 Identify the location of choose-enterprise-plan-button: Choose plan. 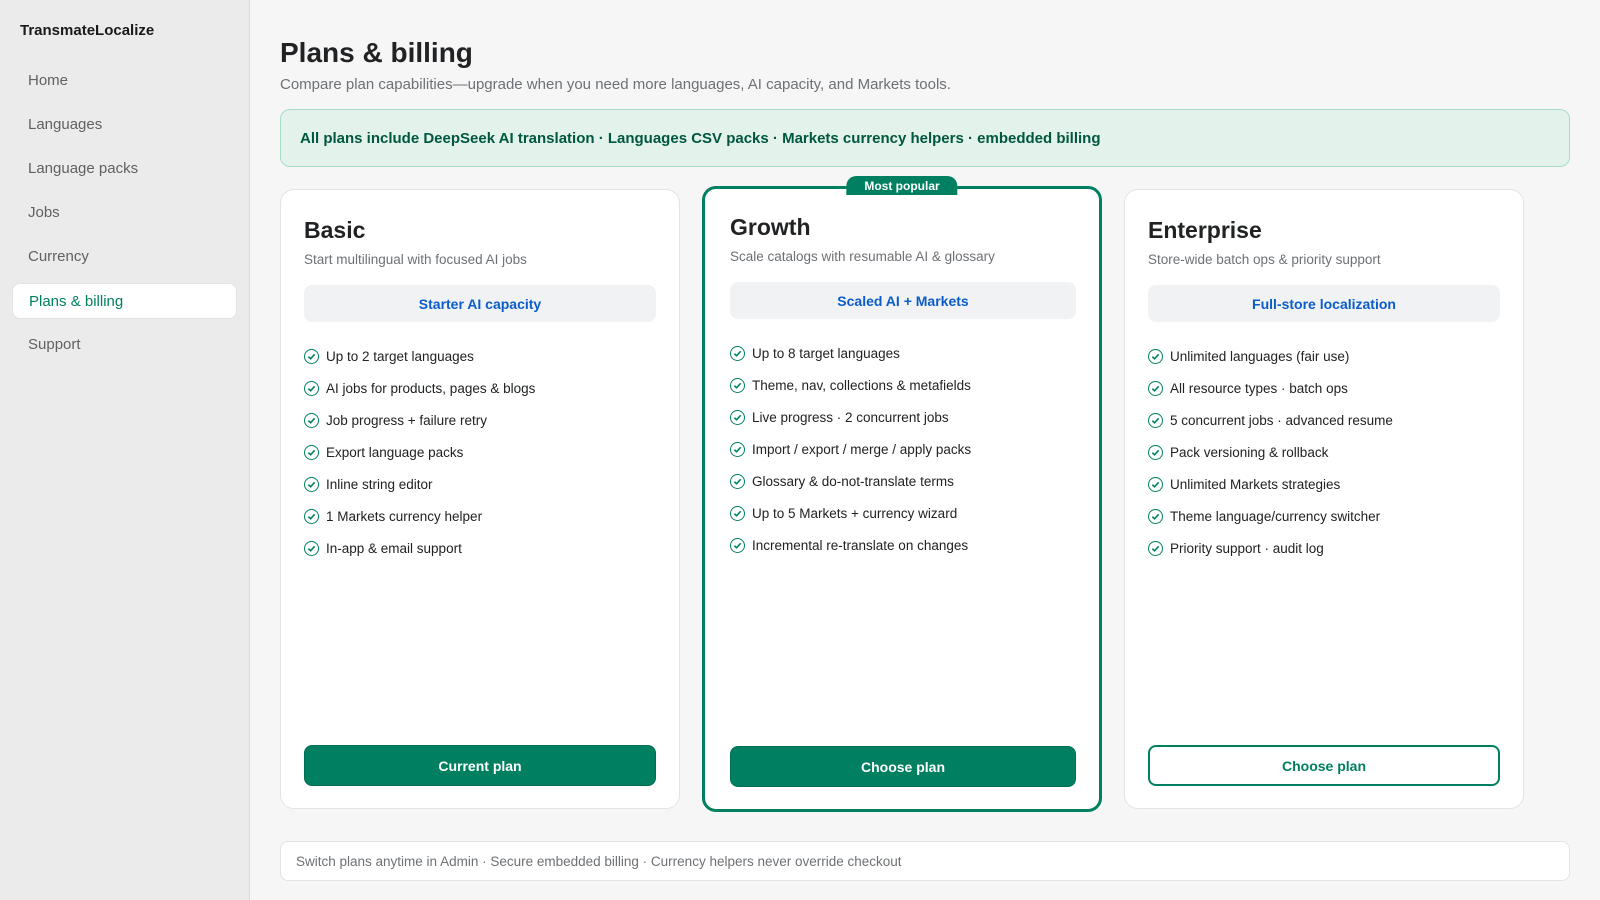
(1324, 765).